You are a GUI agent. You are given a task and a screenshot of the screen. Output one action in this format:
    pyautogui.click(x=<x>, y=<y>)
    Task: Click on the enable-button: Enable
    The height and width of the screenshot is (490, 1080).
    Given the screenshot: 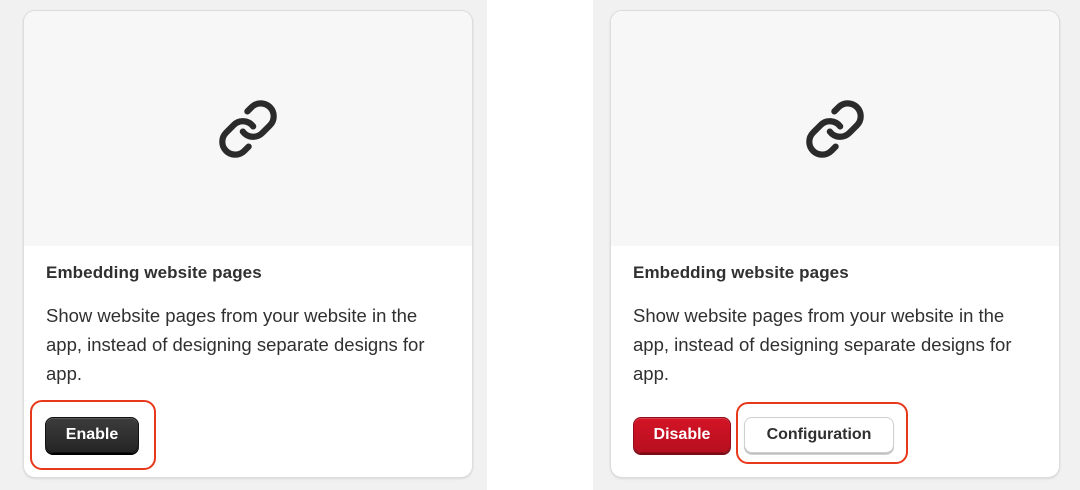 What is the action you would take?
    pyautogui.click(x=92, y=435)
    